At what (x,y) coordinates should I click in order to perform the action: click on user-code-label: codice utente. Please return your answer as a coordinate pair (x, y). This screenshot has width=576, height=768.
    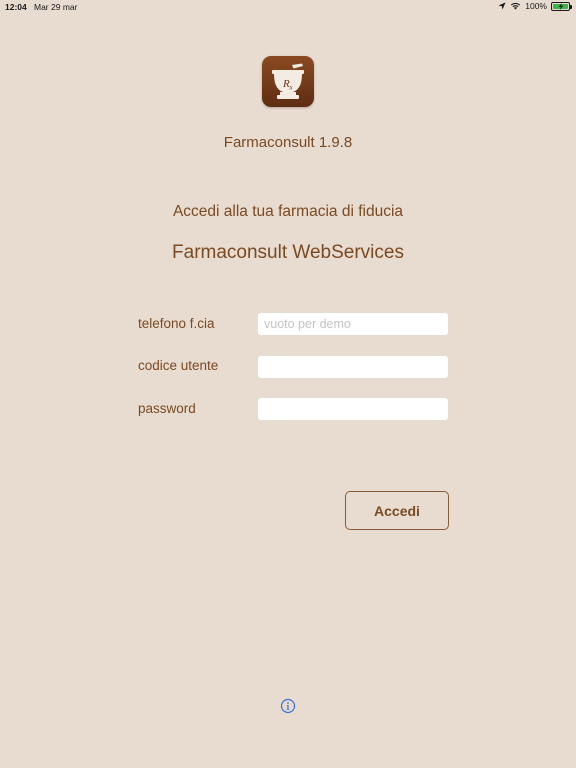
    Looking at the image, I should click on (178, 365).